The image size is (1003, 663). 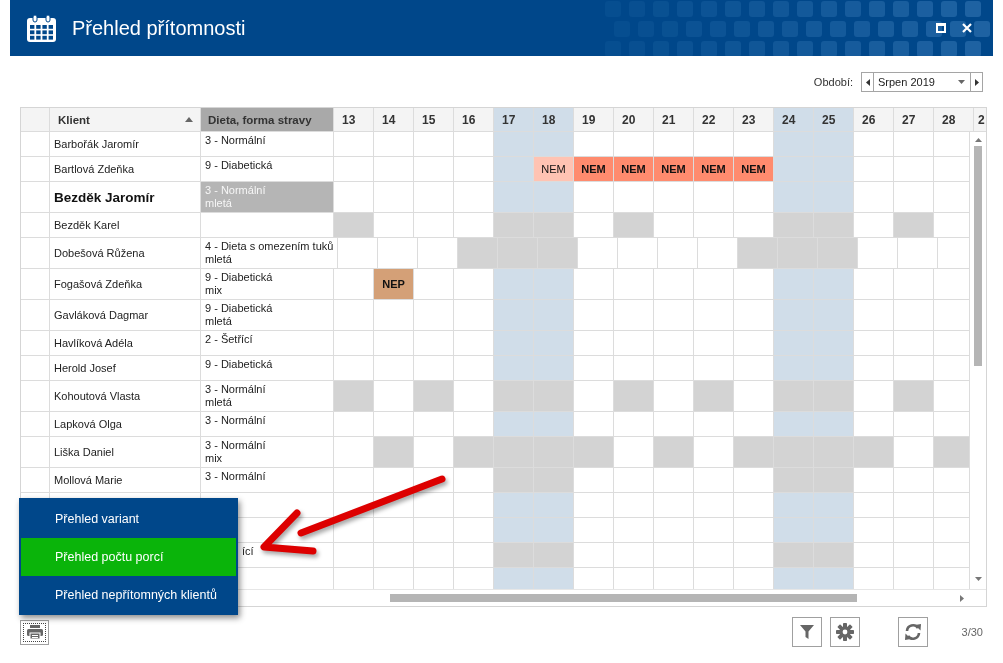 What do you see at coordinates (962, 598) in the screenshot?
I see `scroll-right-icon` at bounding box center [962, 598].